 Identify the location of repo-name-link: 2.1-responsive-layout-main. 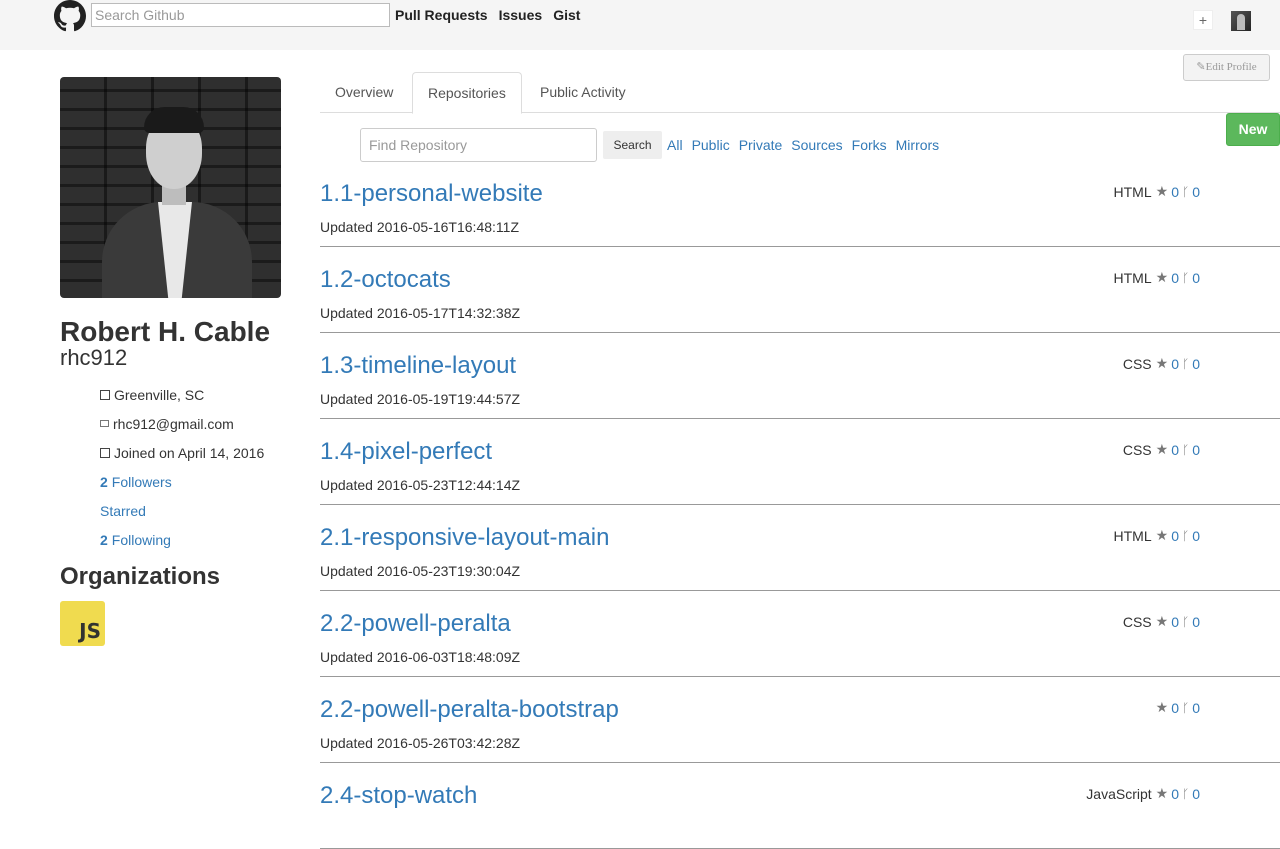
(464, 538).